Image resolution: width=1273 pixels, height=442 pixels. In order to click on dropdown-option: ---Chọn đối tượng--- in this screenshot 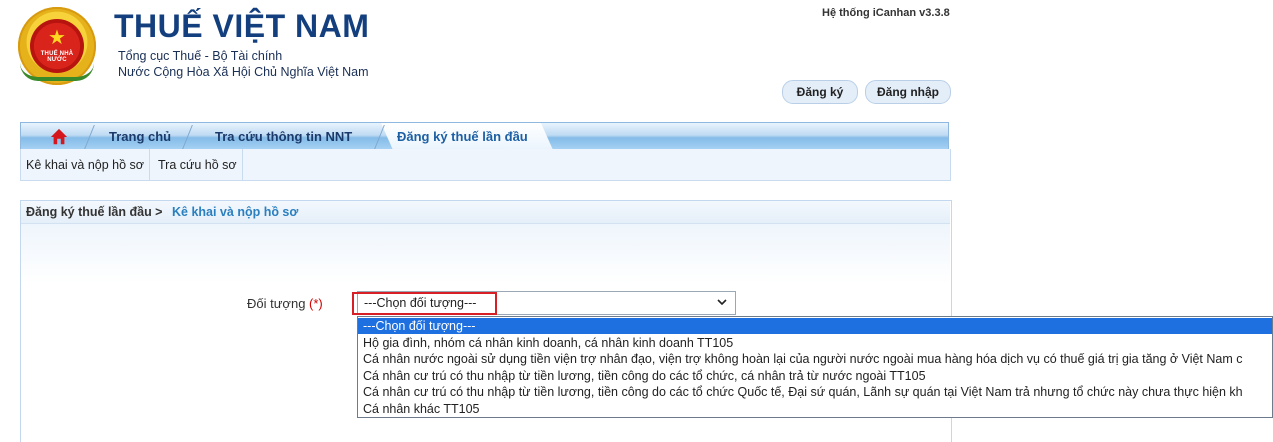, I will do `click(815, 326)`.